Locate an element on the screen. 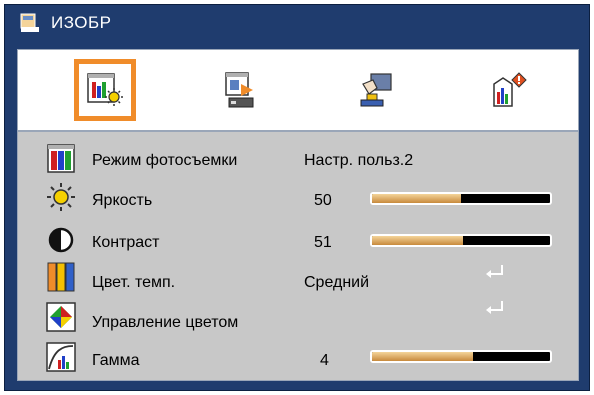 This screenshot has height=395, width=594. options-icon is located at coordinates (510, 89).